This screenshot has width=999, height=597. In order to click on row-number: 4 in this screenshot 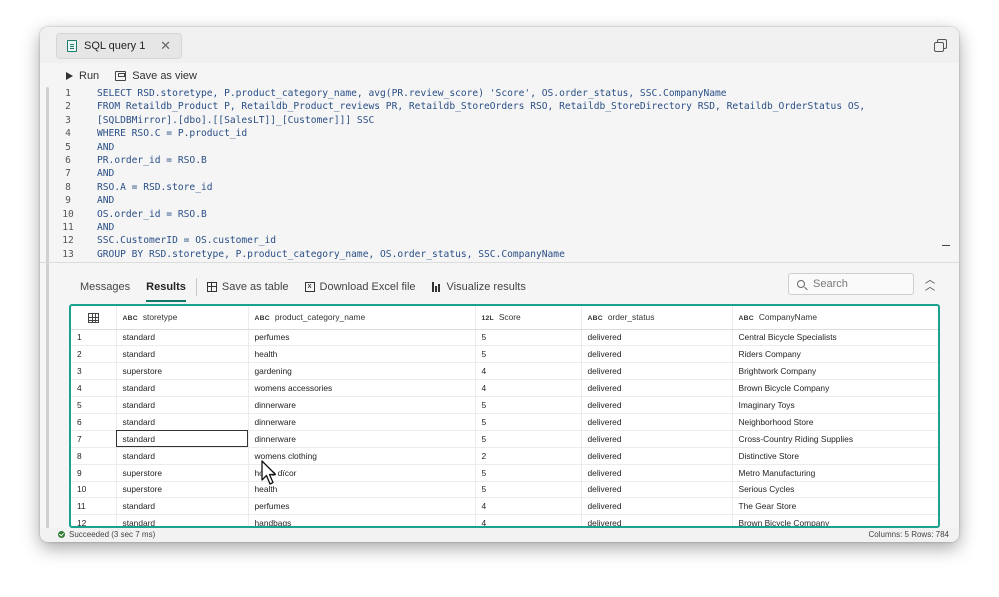, I will do `click(94, 388)`.